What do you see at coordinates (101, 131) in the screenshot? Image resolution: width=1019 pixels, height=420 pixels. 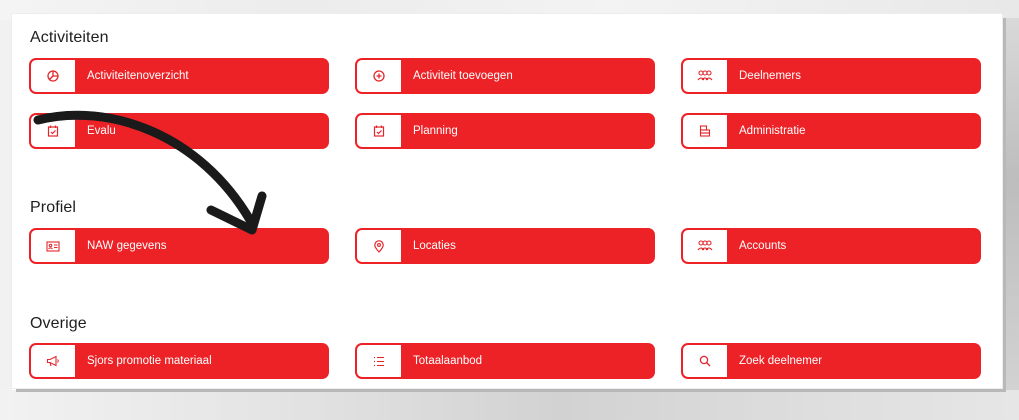 I see `button-label: Evalu` at bounding box center [101, 131].